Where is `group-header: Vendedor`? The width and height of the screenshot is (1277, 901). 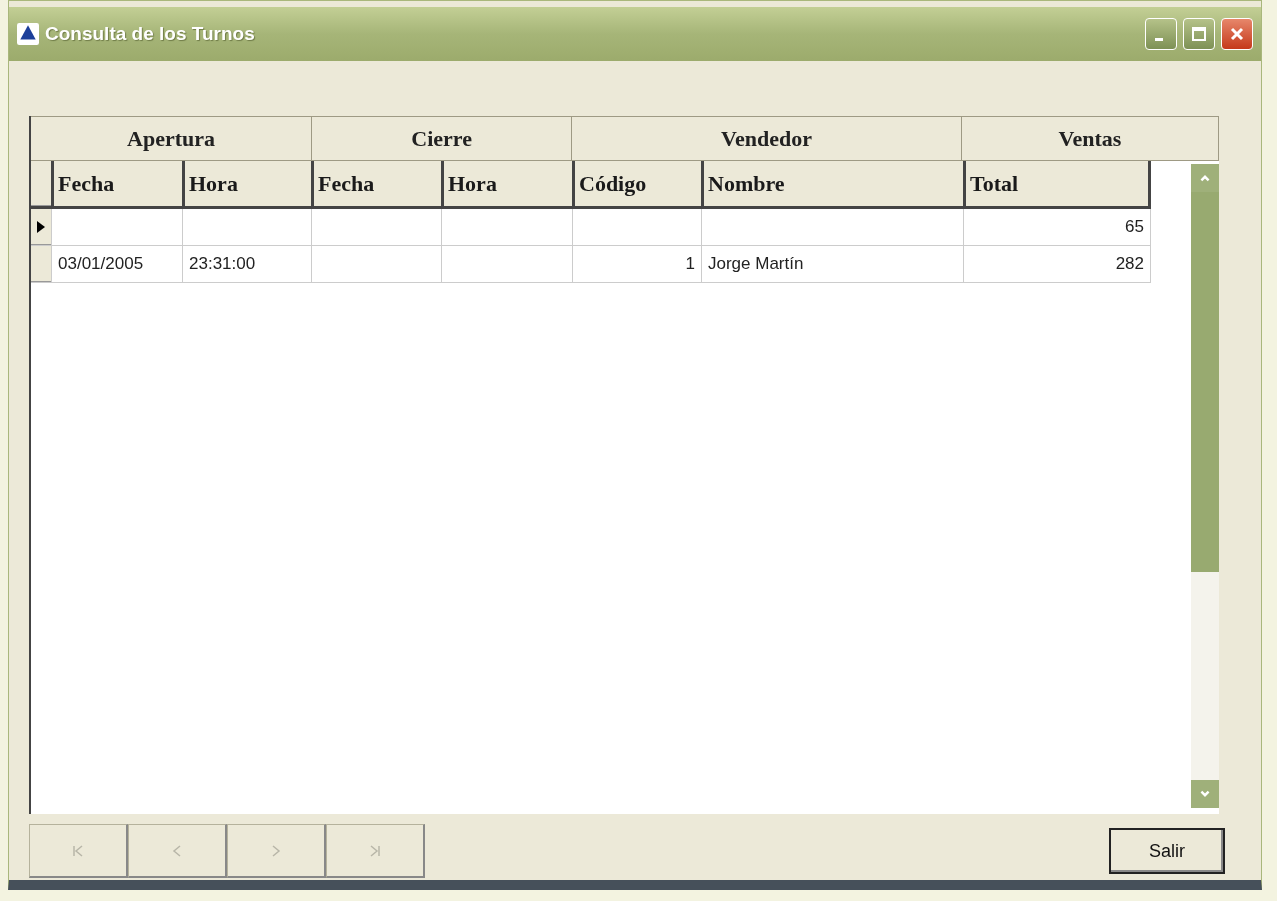 group-header: Vendedor is located at coordinates (767, 138).